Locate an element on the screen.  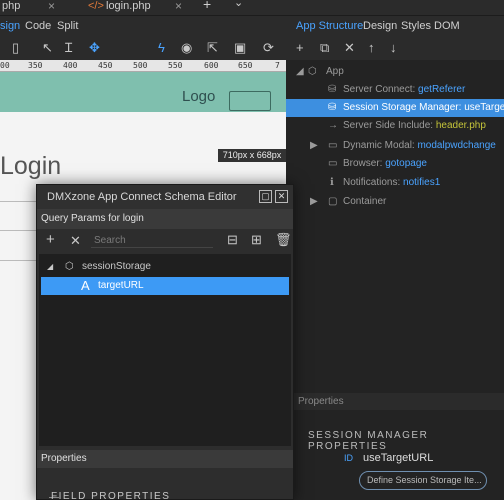
device-icon: ▯ is located at coordinates (15, 48).